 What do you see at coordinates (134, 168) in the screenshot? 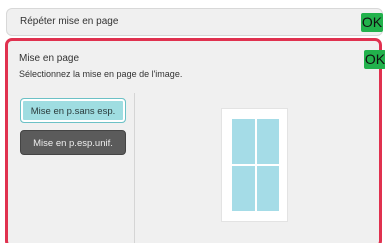
I see `panel-divider` at bounding box center [134, 168].